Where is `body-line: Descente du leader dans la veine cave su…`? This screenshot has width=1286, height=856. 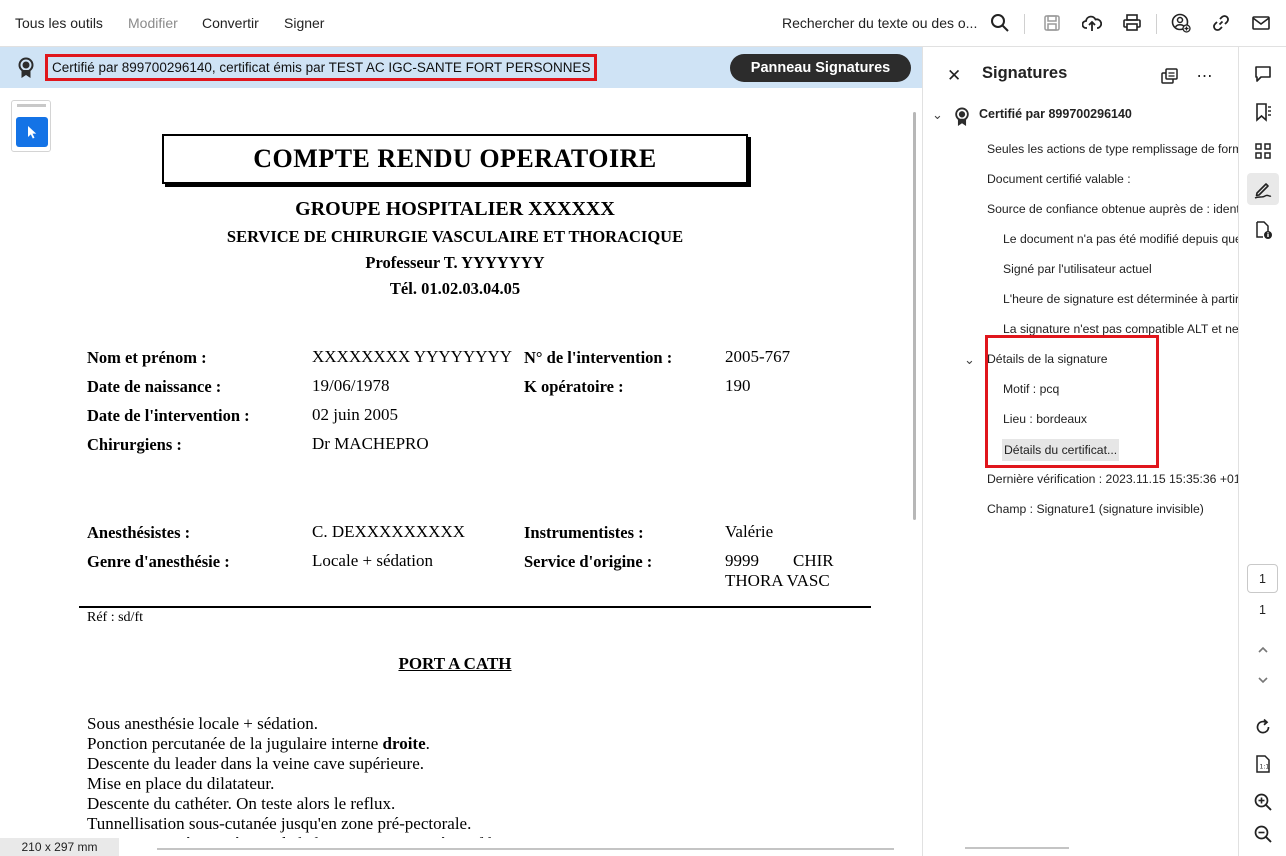
body-line: Descente du leader dans la veine cave su… is located at coordinates (255, 763).